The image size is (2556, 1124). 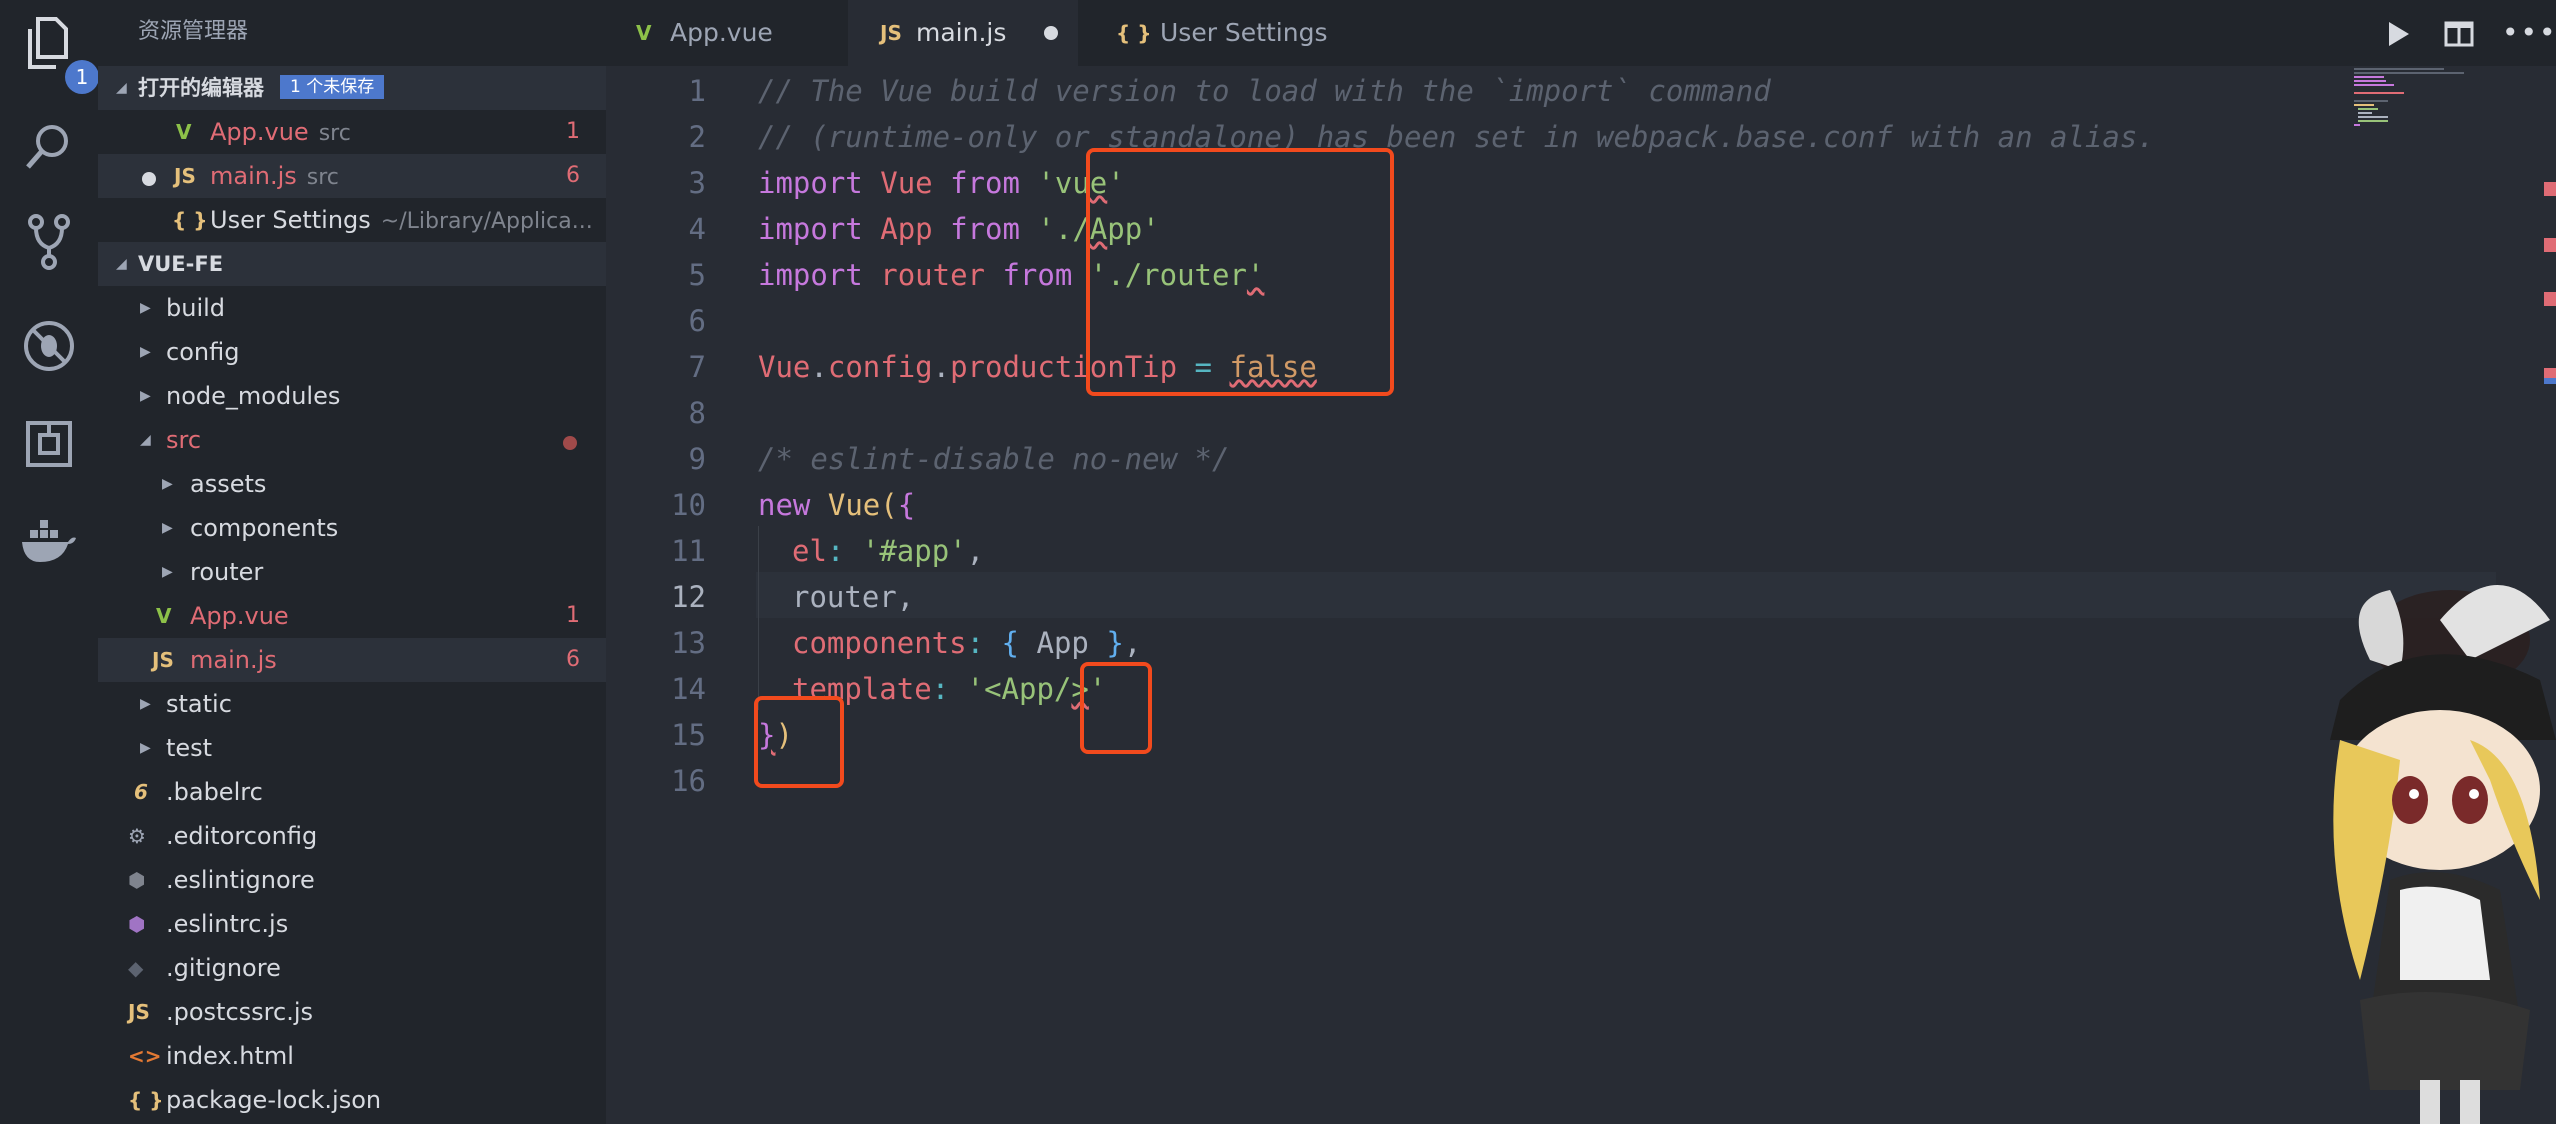 What do you see at coordinates (352, 352) in the screenshot?
I see `tree-folder-config: ▶ config` at bounding box center [352, 352].